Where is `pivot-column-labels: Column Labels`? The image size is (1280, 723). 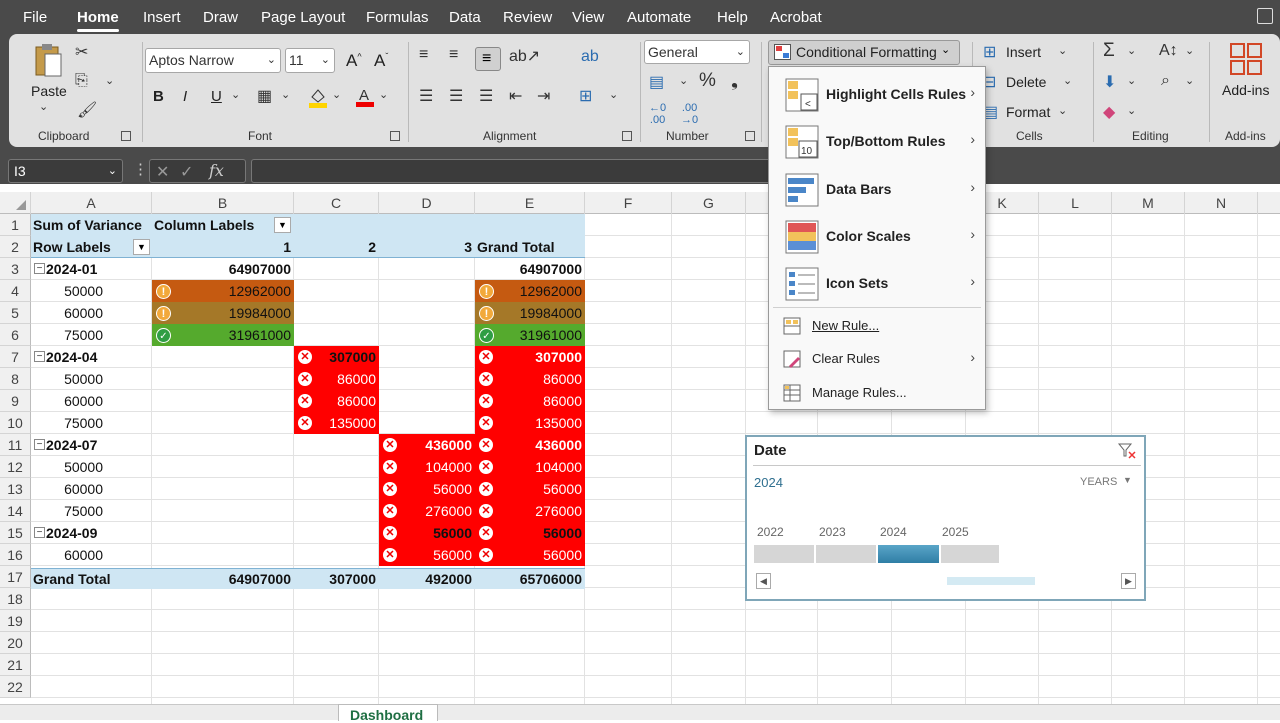
pivot-column-labels: Column Labels is located at coordinates (212, 225).